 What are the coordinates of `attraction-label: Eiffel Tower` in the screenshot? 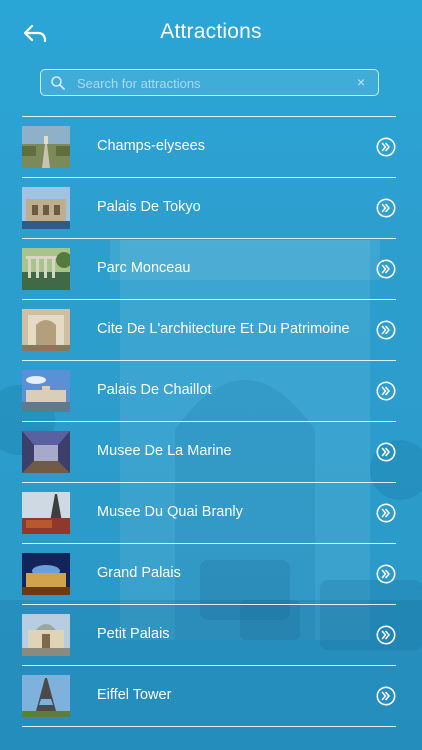 It's located at (134, 695).